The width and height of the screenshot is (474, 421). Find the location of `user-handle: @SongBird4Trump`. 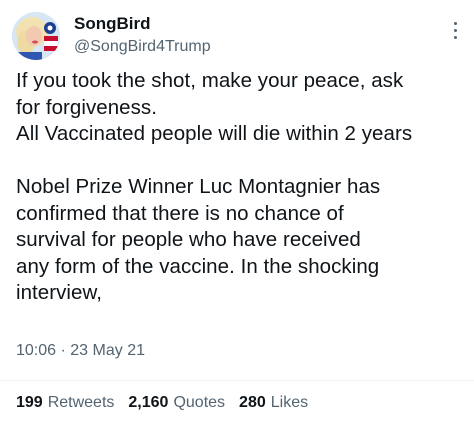

user-handle: @SongBird4Trump is located at coordinates (142, 47).